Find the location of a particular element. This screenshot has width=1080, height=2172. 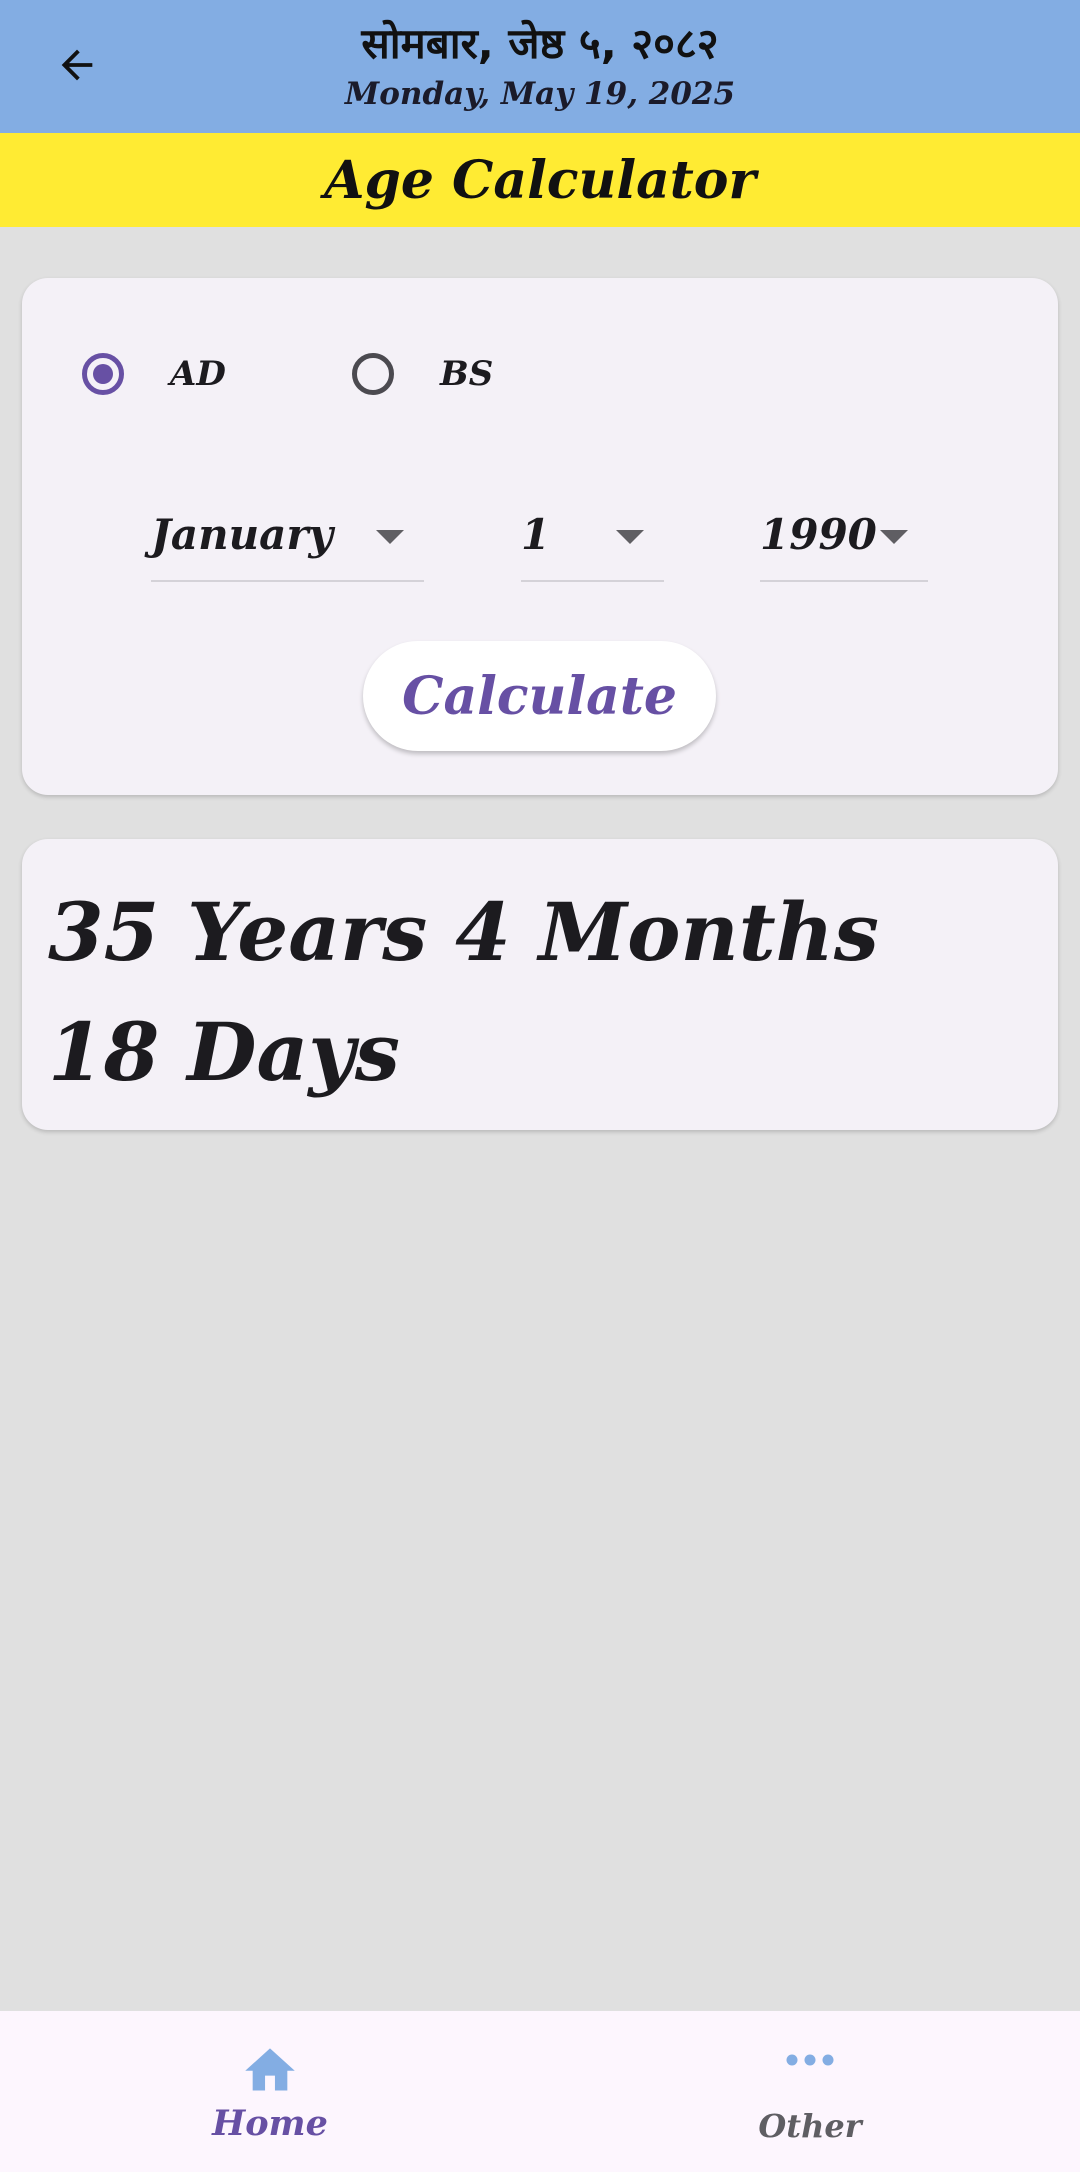

nepali-date: सोमबार, जेष्ठ ५, २०८२ is located at coordinates (540, 43).